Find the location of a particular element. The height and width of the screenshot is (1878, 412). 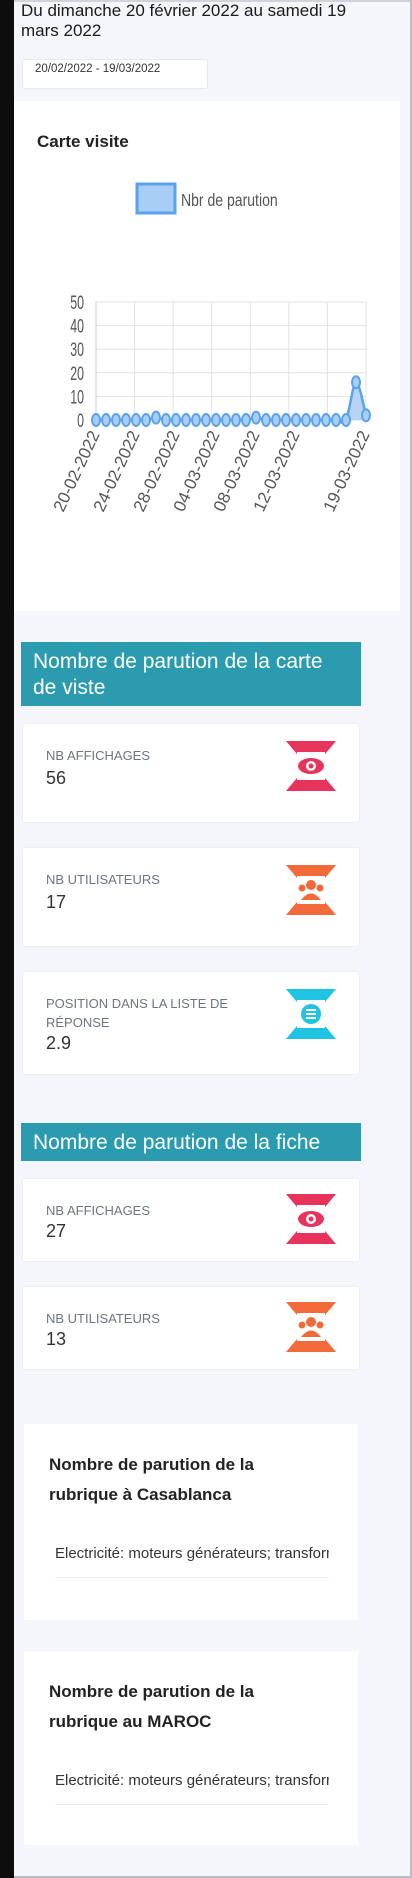

carte-stat-card-affichages: NB AFFICHAGES 56 is located at coordinates (191, 773).